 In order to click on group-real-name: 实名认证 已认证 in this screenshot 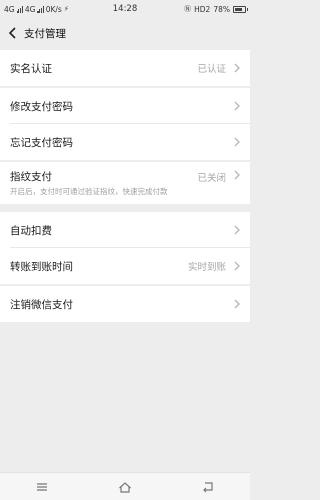, I will do `click(125, 68)`.